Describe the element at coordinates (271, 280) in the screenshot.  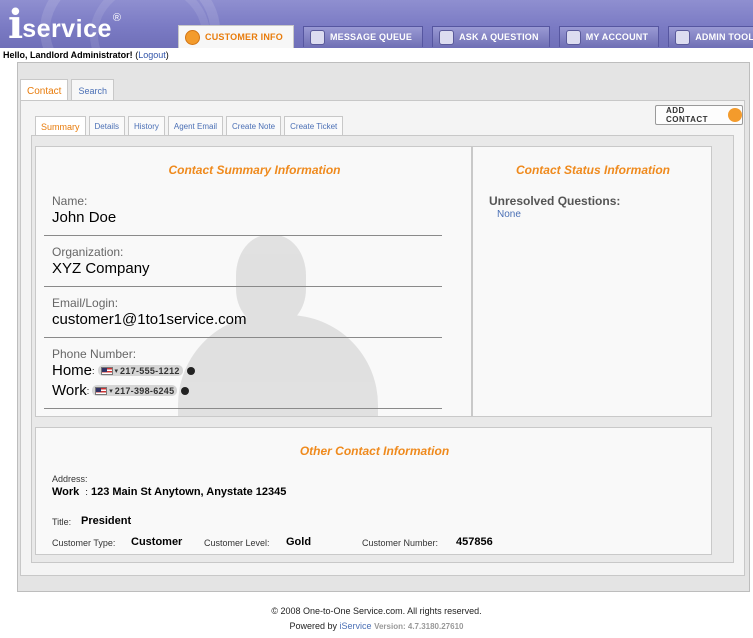
I see `silhouette-head` at that location.